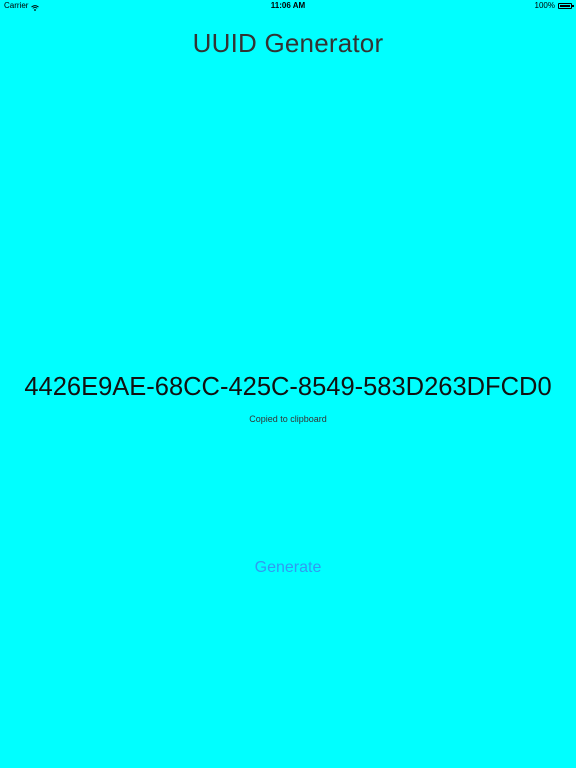 The height and width of the screenshot is (768, 576). I want to click on battery-icon, so click(566, 6).